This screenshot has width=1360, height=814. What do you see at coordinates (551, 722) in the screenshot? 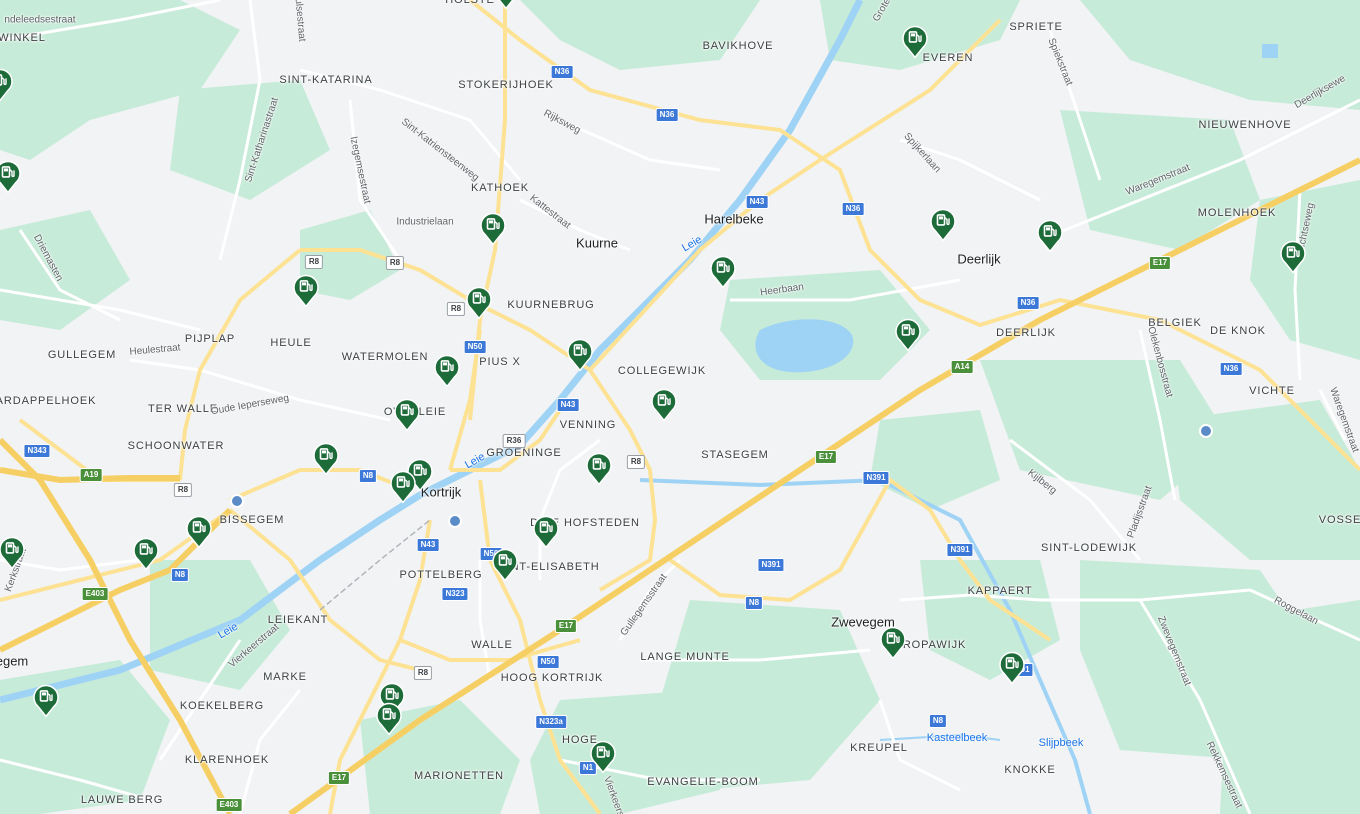
I see `road-shield: N323a` at bounding box center [551, 722].